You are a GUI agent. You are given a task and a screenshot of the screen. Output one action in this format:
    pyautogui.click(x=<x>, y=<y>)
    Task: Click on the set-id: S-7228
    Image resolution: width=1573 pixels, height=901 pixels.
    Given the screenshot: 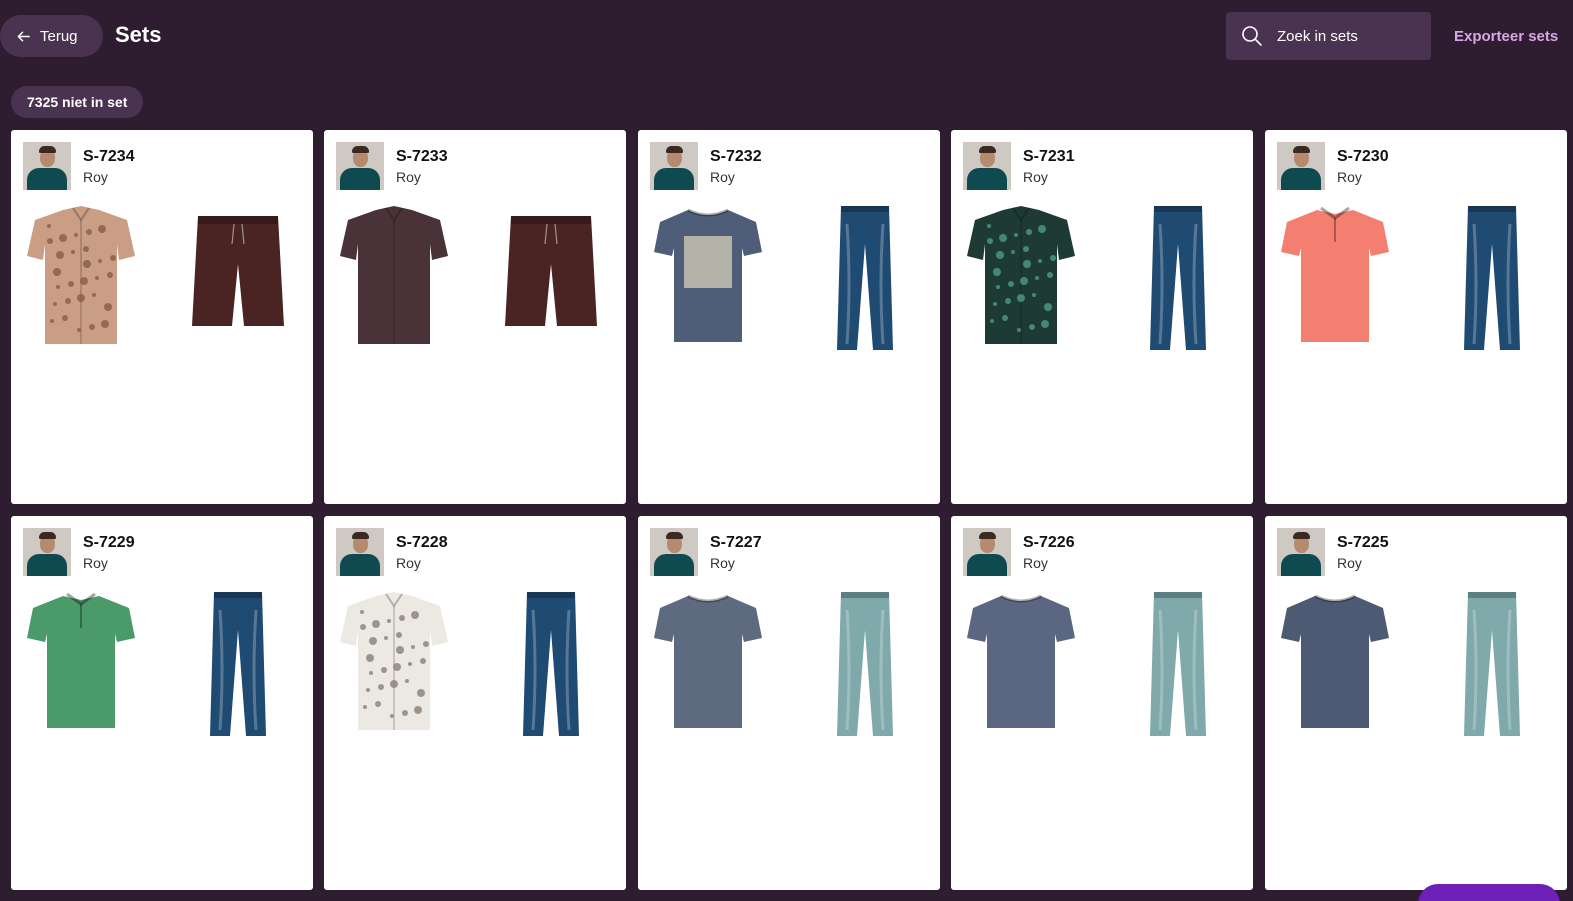 What is the action you would take?
    pyautogui.click(x=422, y=542)
    